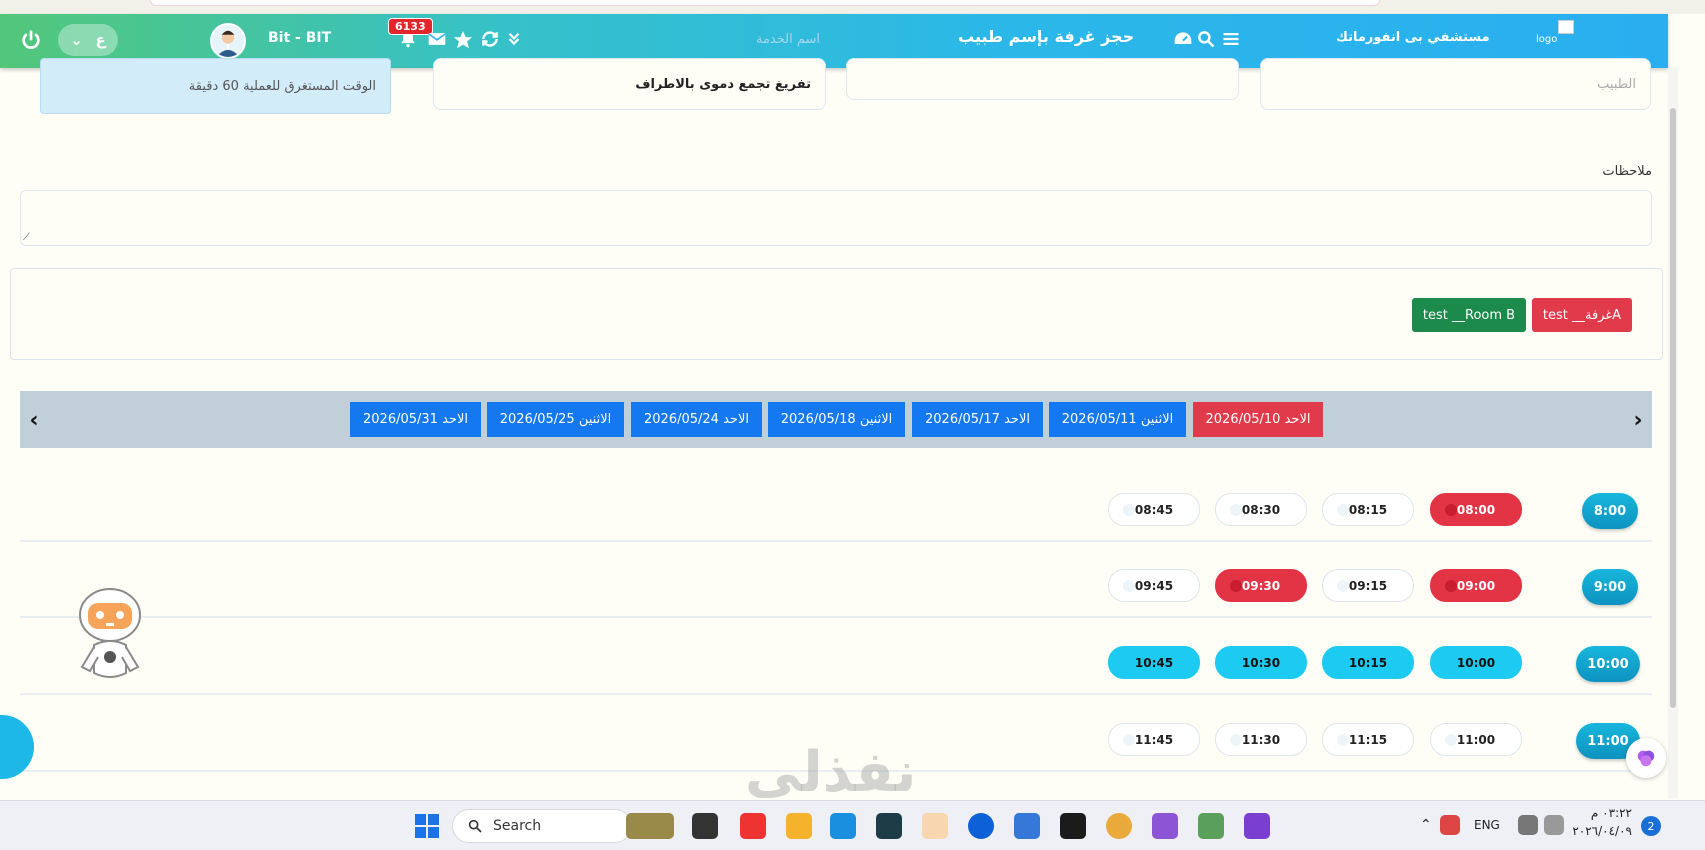 The image size is (1705, 850). What do you see at coordinates (788, 39) in the screenshot?
I see `service-search-placeholder: اسم الخدمة` at bounding box center [788, 39].